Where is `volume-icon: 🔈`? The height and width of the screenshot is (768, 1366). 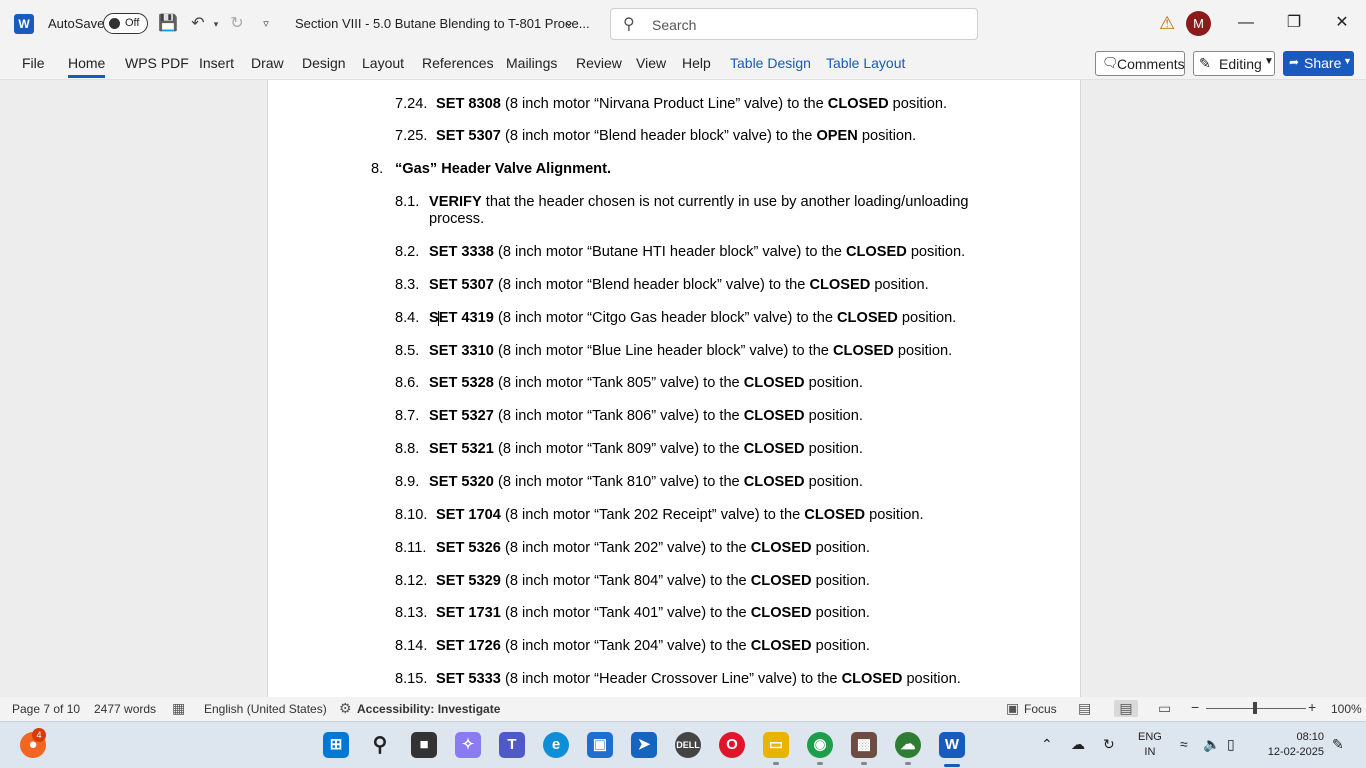 volume-icon: 🔈 is located at coordinates (1211, 744).